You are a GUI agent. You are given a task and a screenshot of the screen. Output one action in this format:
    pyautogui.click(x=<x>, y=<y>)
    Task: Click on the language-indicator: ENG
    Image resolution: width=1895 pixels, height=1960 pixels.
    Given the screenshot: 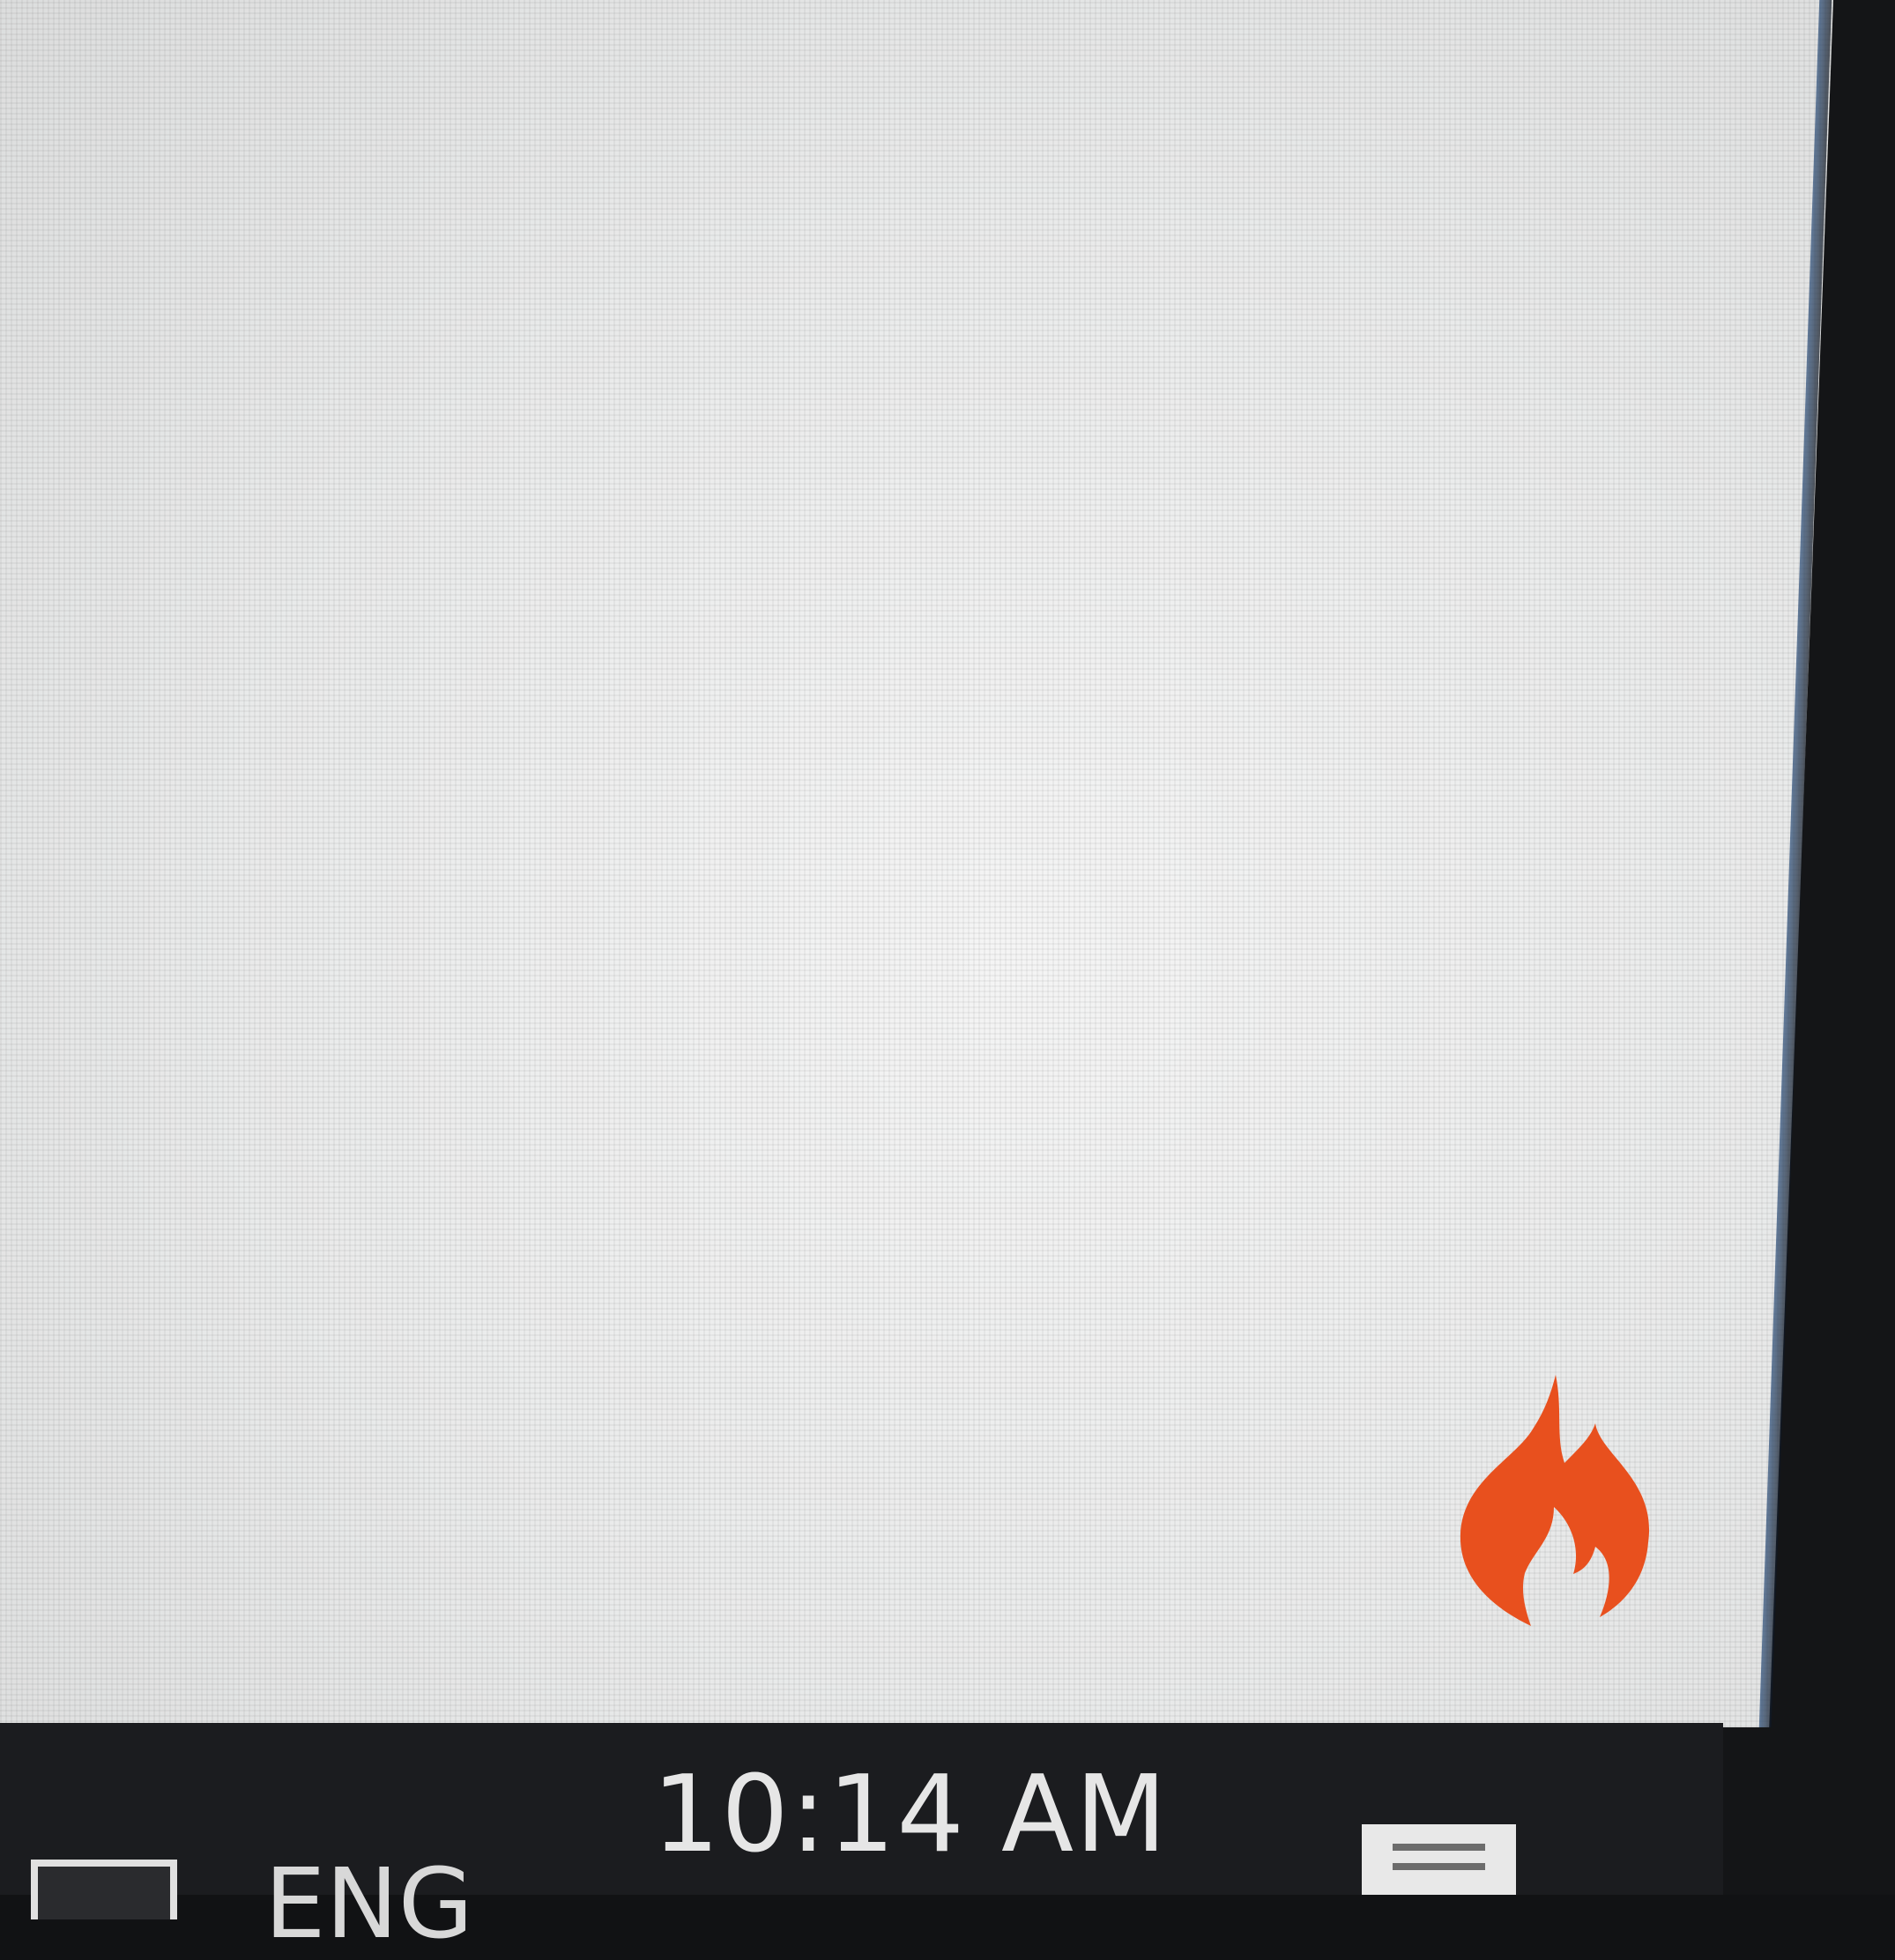 What is the action you would take?
    pyautogui.click(x=368, y=1903)
    